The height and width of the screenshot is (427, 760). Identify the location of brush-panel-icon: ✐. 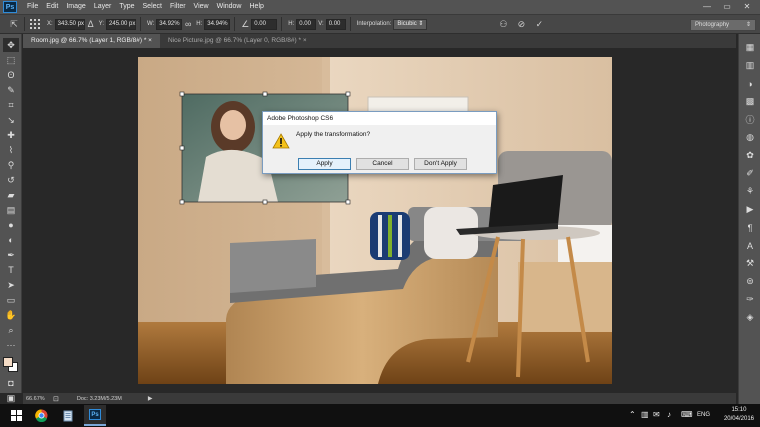
(750, 173).